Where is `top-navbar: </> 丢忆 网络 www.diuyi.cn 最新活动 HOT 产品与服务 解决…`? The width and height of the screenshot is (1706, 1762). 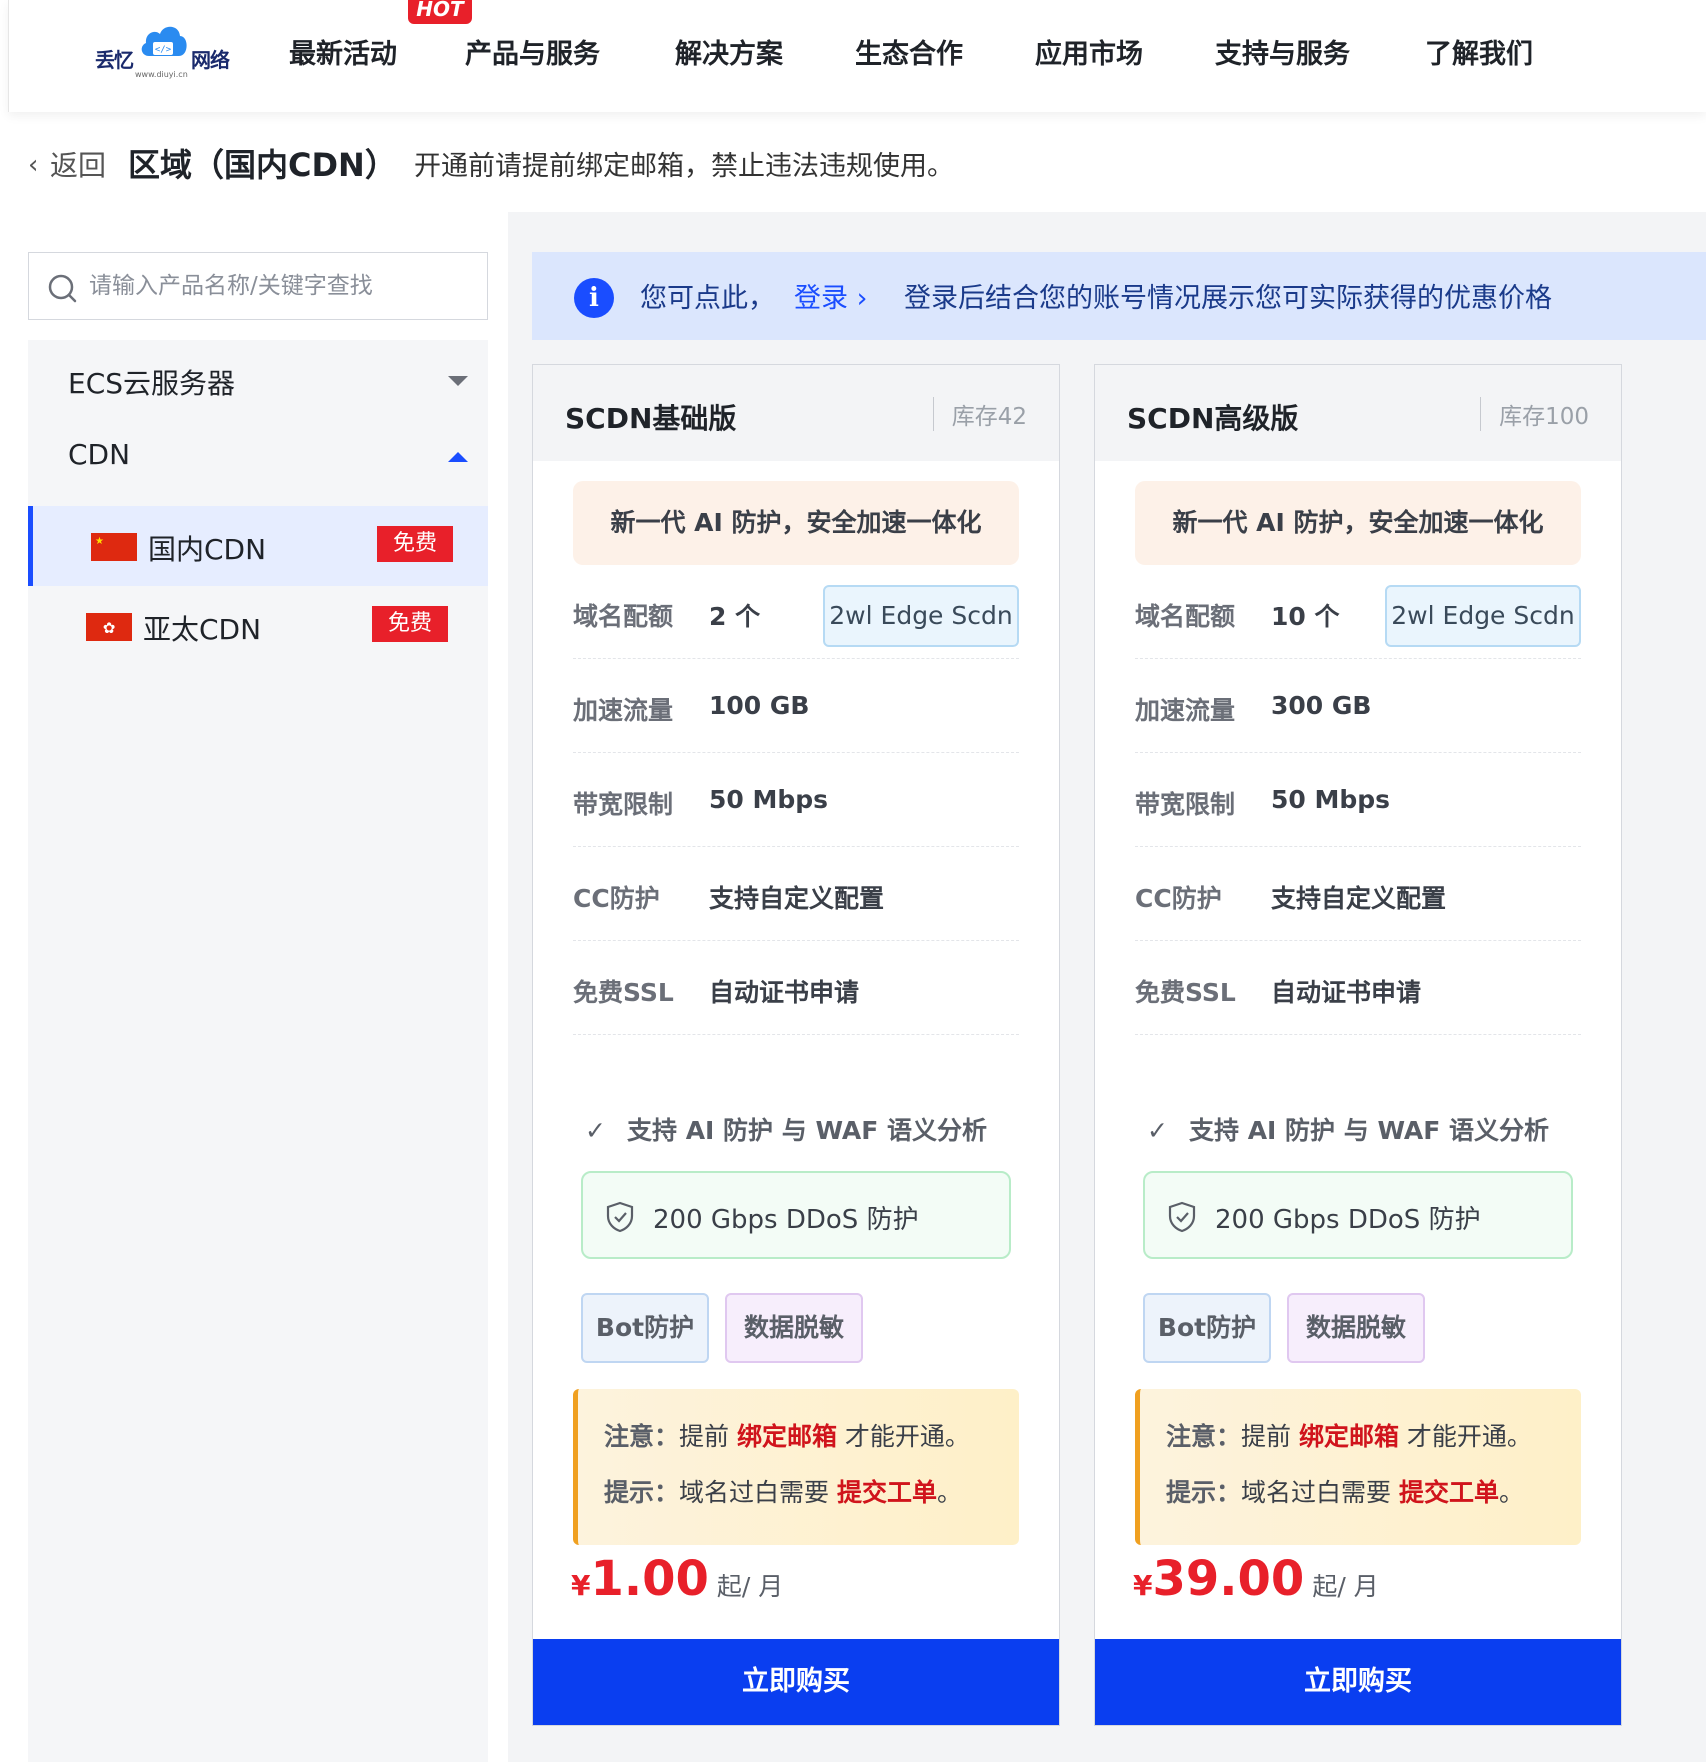
top-navbar: </> 丢忆 网络 www.diuyi.cn 最新活动 HOT 产品与服务 解决… is located at coordinates (857, 56).